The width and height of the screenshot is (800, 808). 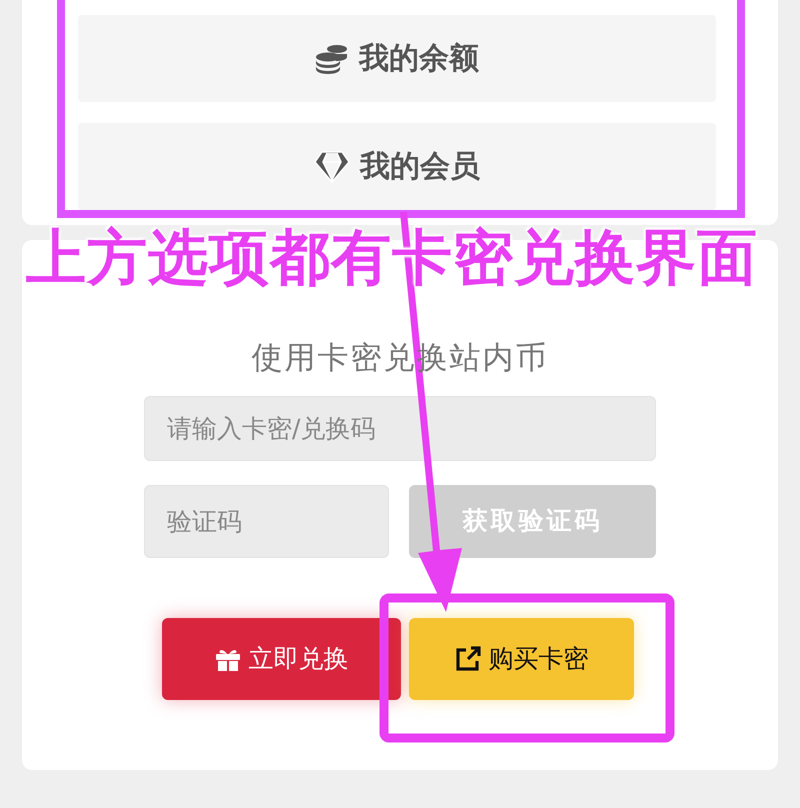 What do you see at coordinates (332, 166) in the screenshot?
I see `diamond-icon` at bounding box center [332, 166].